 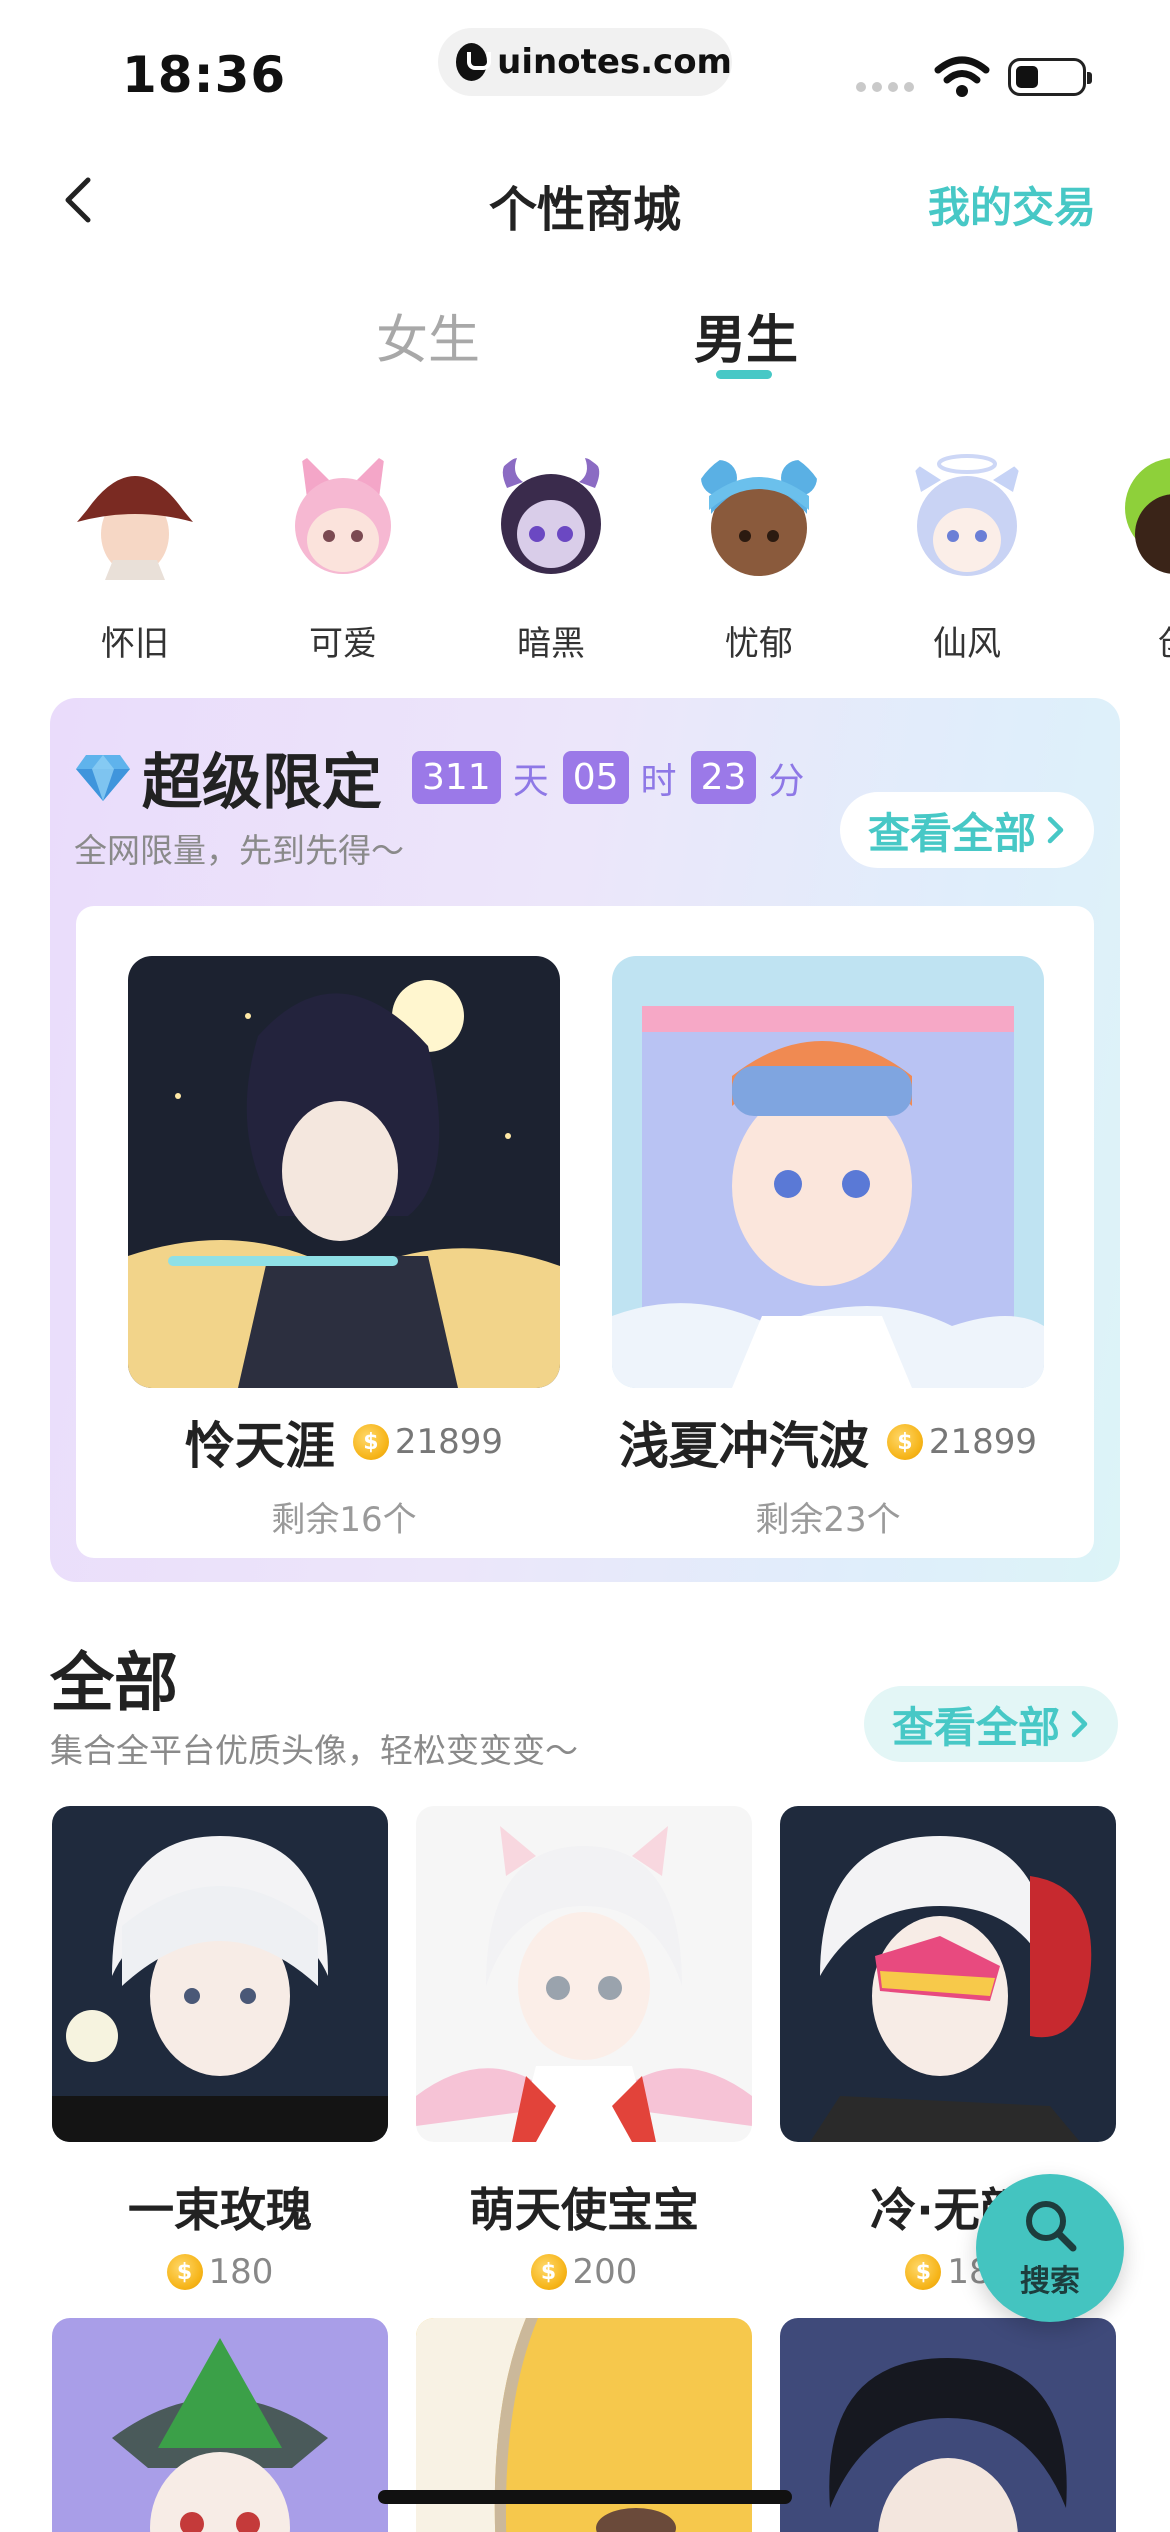 I want to click on gender-tabs: 女生 男生, so click(x=585, y=343).